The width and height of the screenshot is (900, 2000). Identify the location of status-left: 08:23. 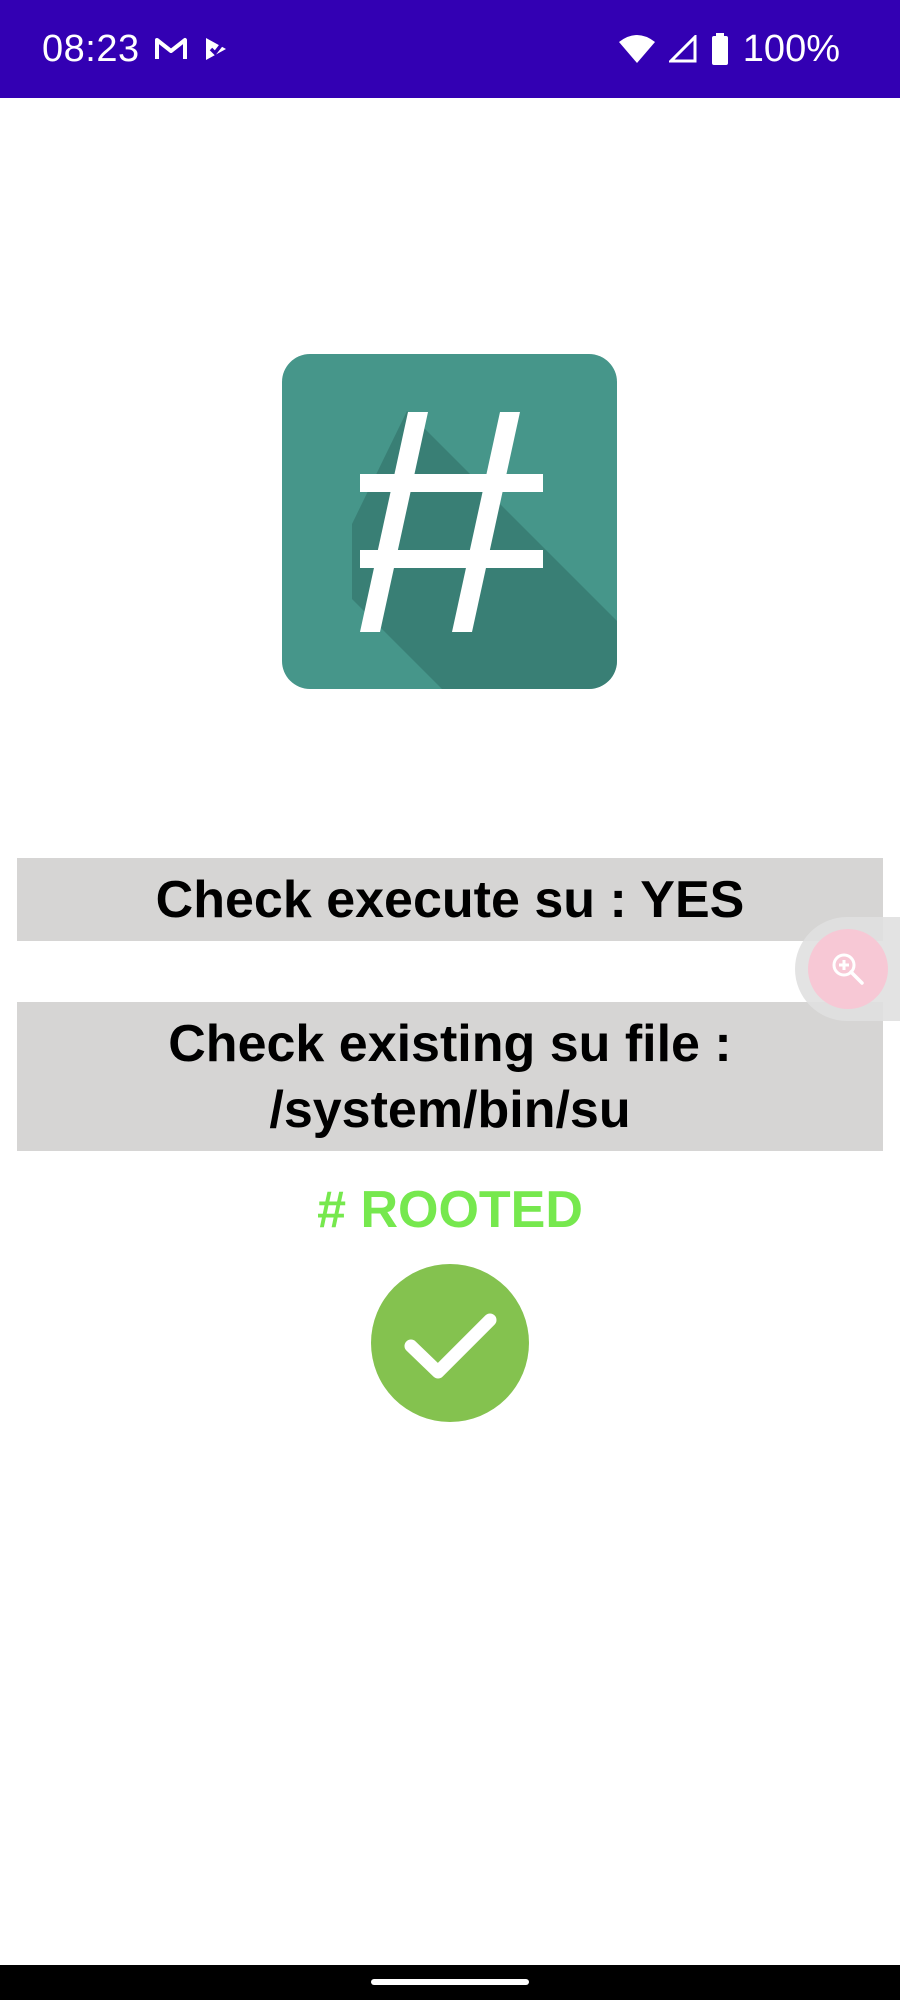
(136, 49).